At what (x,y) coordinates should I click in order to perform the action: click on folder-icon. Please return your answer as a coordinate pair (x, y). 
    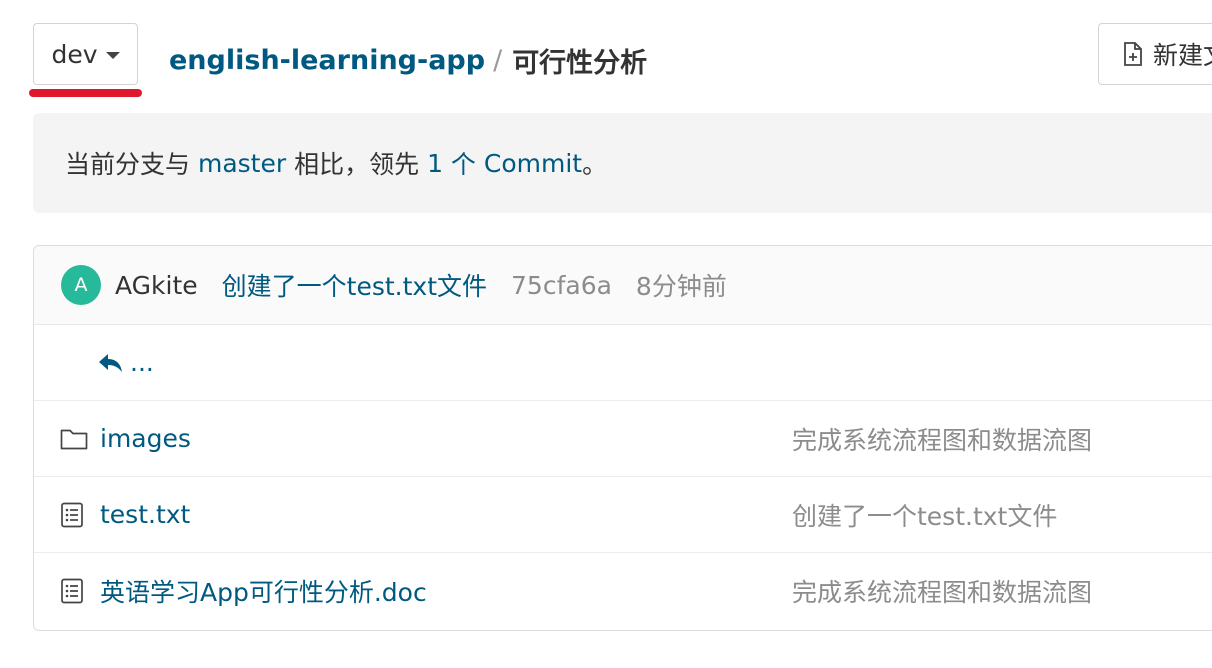
    Looking at the image, I should click on (74, 439).